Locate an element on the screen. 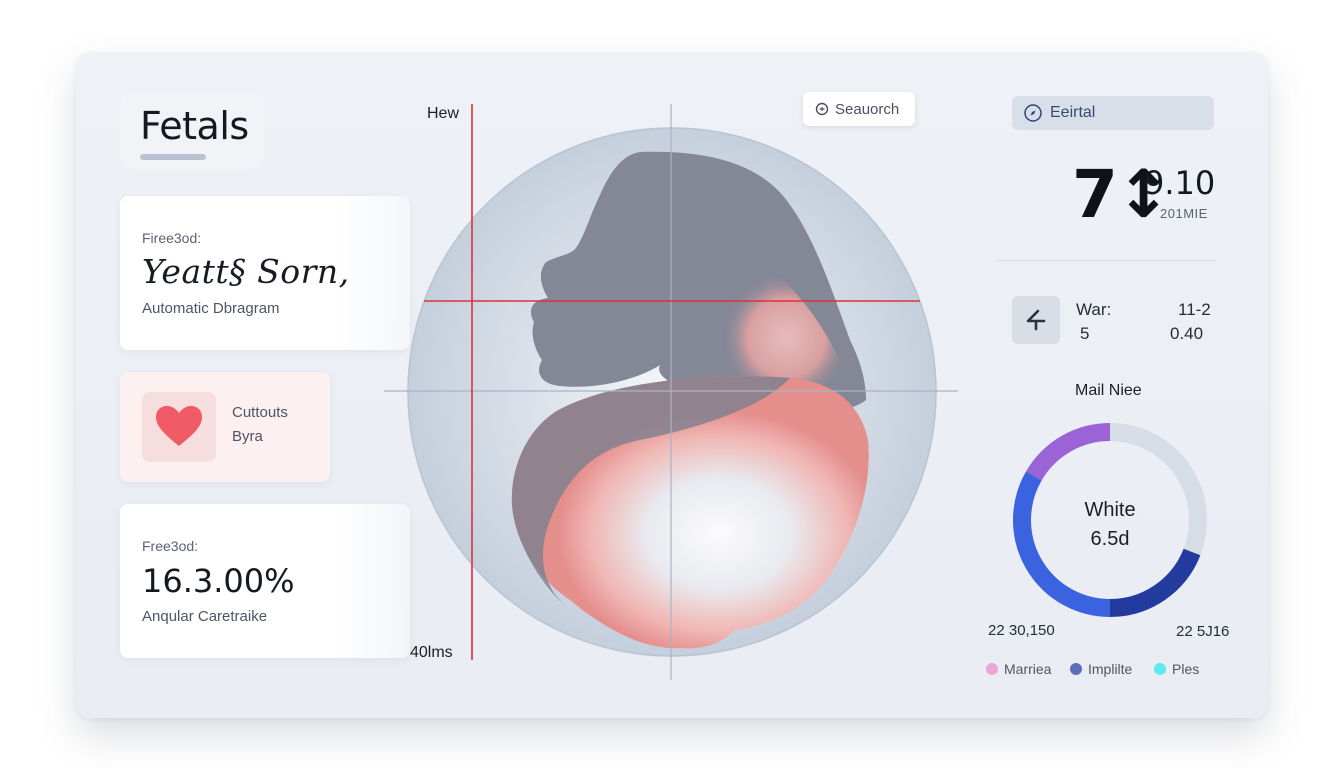 This screenshot has width=1344, height=768. donut-right-caption: 22 5J16 is located at coordinates (1203, 631).